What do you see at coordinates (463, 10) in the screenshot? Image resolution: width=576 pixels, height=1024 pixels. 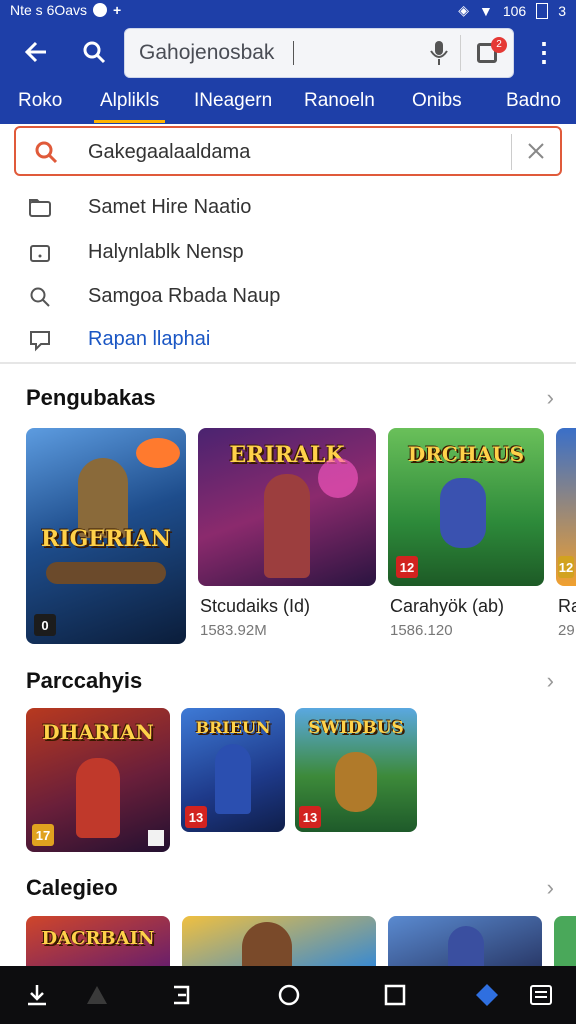 I see `location-icon: ◈` at bounding box center [463, 10].